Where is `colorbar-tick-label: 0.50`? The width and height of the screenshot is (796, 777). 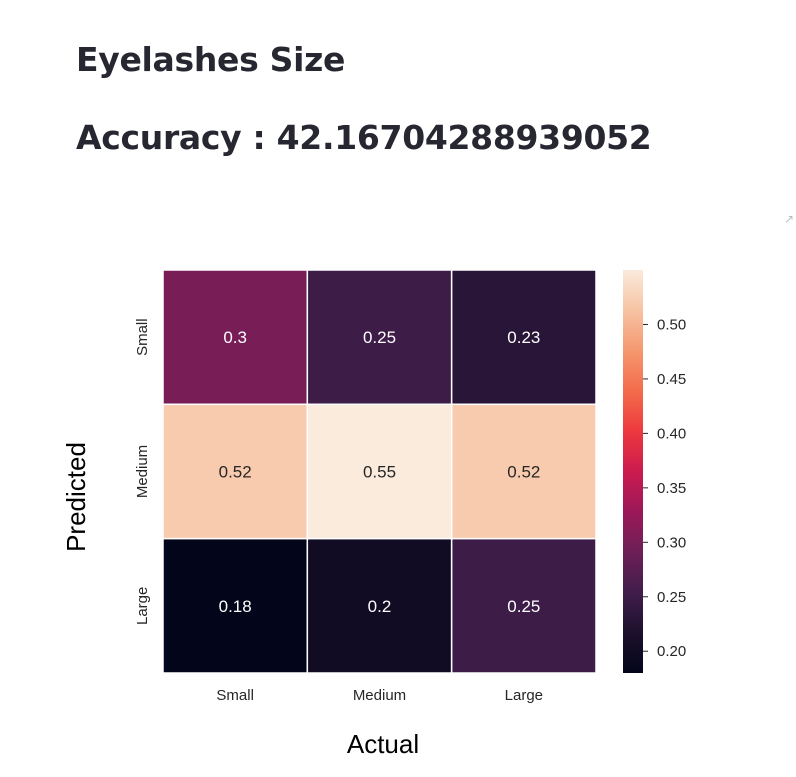
colorbar-tick-label: 0.50 is located at coordinates (671, 324).